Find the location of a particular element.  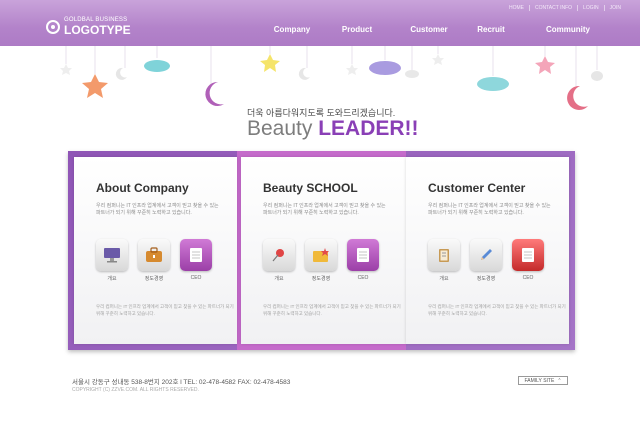

headline-light-text: Beauty is located at coordinates (283, 128).